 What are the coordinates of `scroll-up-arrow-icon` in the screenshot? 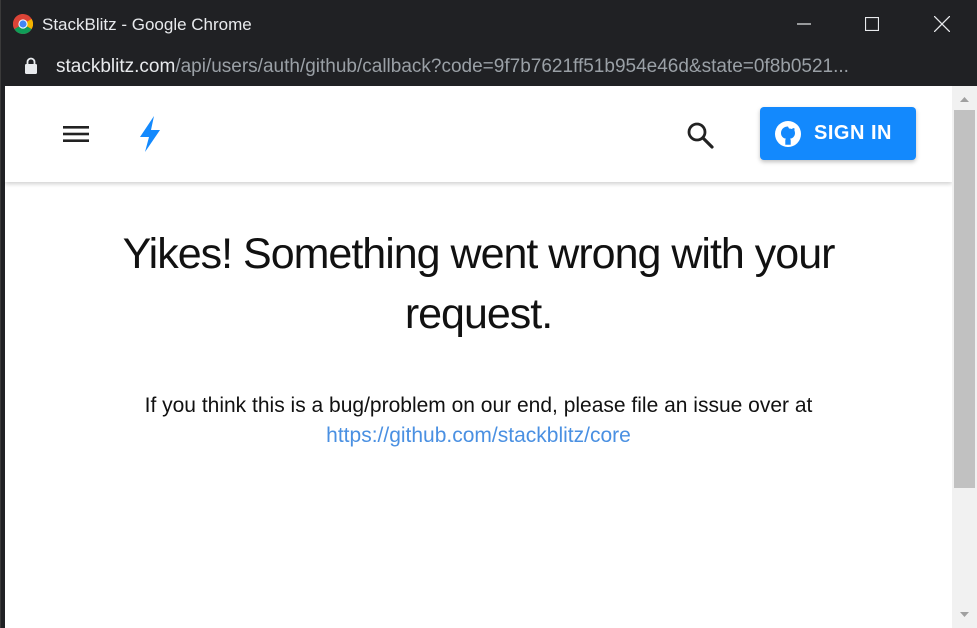 It's located at (964, 99).